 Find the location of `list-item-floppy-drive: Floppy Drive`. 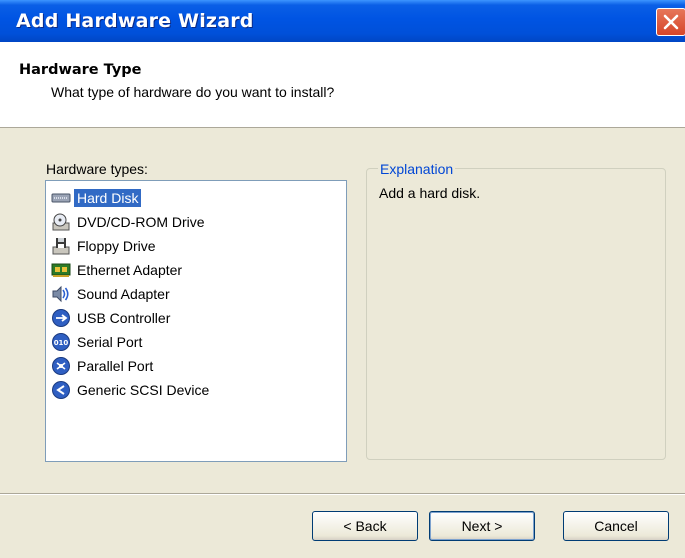

list-item-floppy-drive: Floppy Drive is located at coordinates (104, 246).